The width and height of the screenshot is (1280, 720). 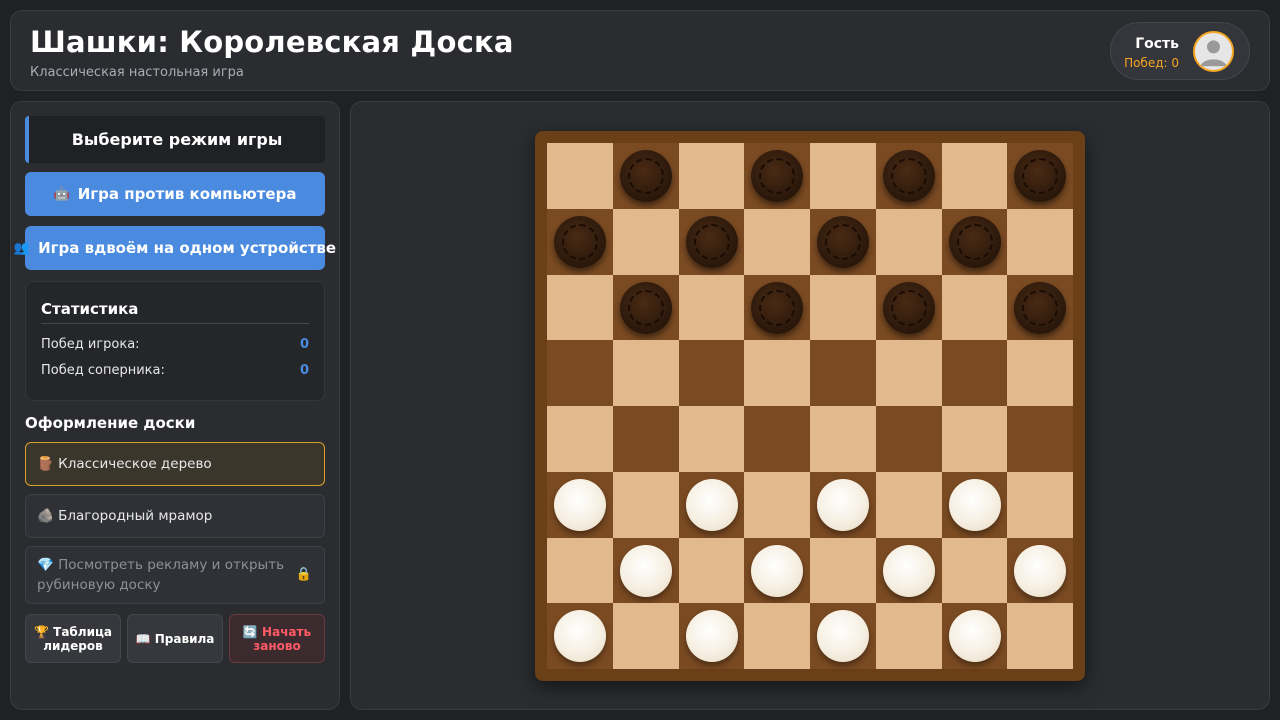 What do you see at coordinates (175, 516) in the screenshot?
I see `theme-marble: 🪨 Благородный мрамор` at bounding box center [175, 516].